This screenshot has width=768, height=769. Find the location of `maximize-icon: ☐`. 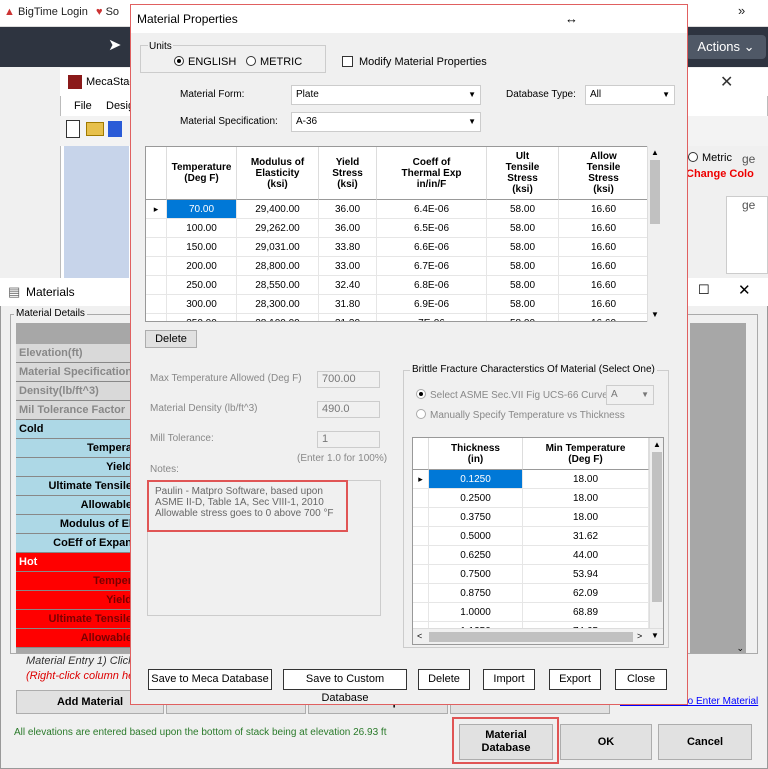

maximize-icon: ☐ is located at coordinates (704, 290).